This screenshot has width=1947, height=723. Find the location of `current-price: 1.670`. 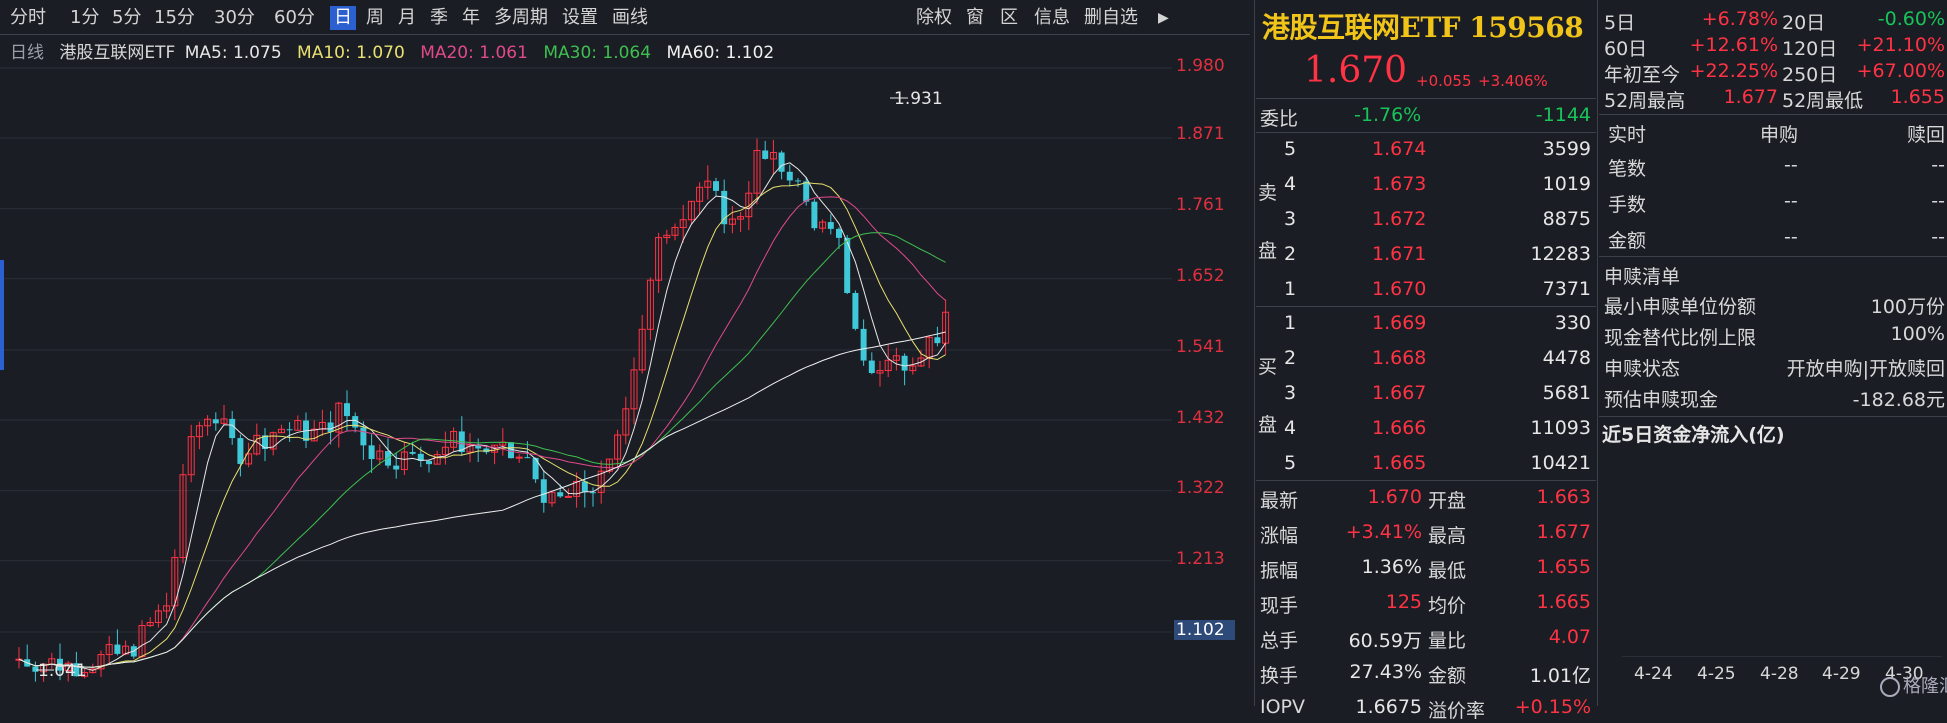

current-price: 1.670 is located at coordinates (1356, 70).